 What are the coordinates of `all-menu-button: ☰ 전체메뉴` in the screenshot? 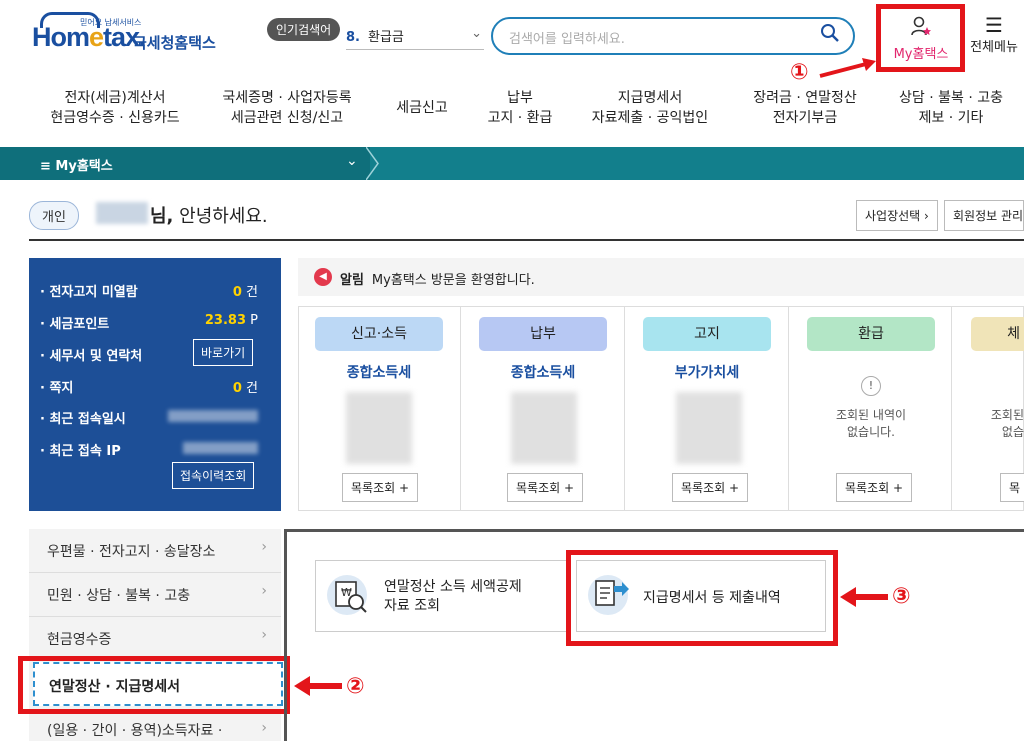 It's located at (994, 34).